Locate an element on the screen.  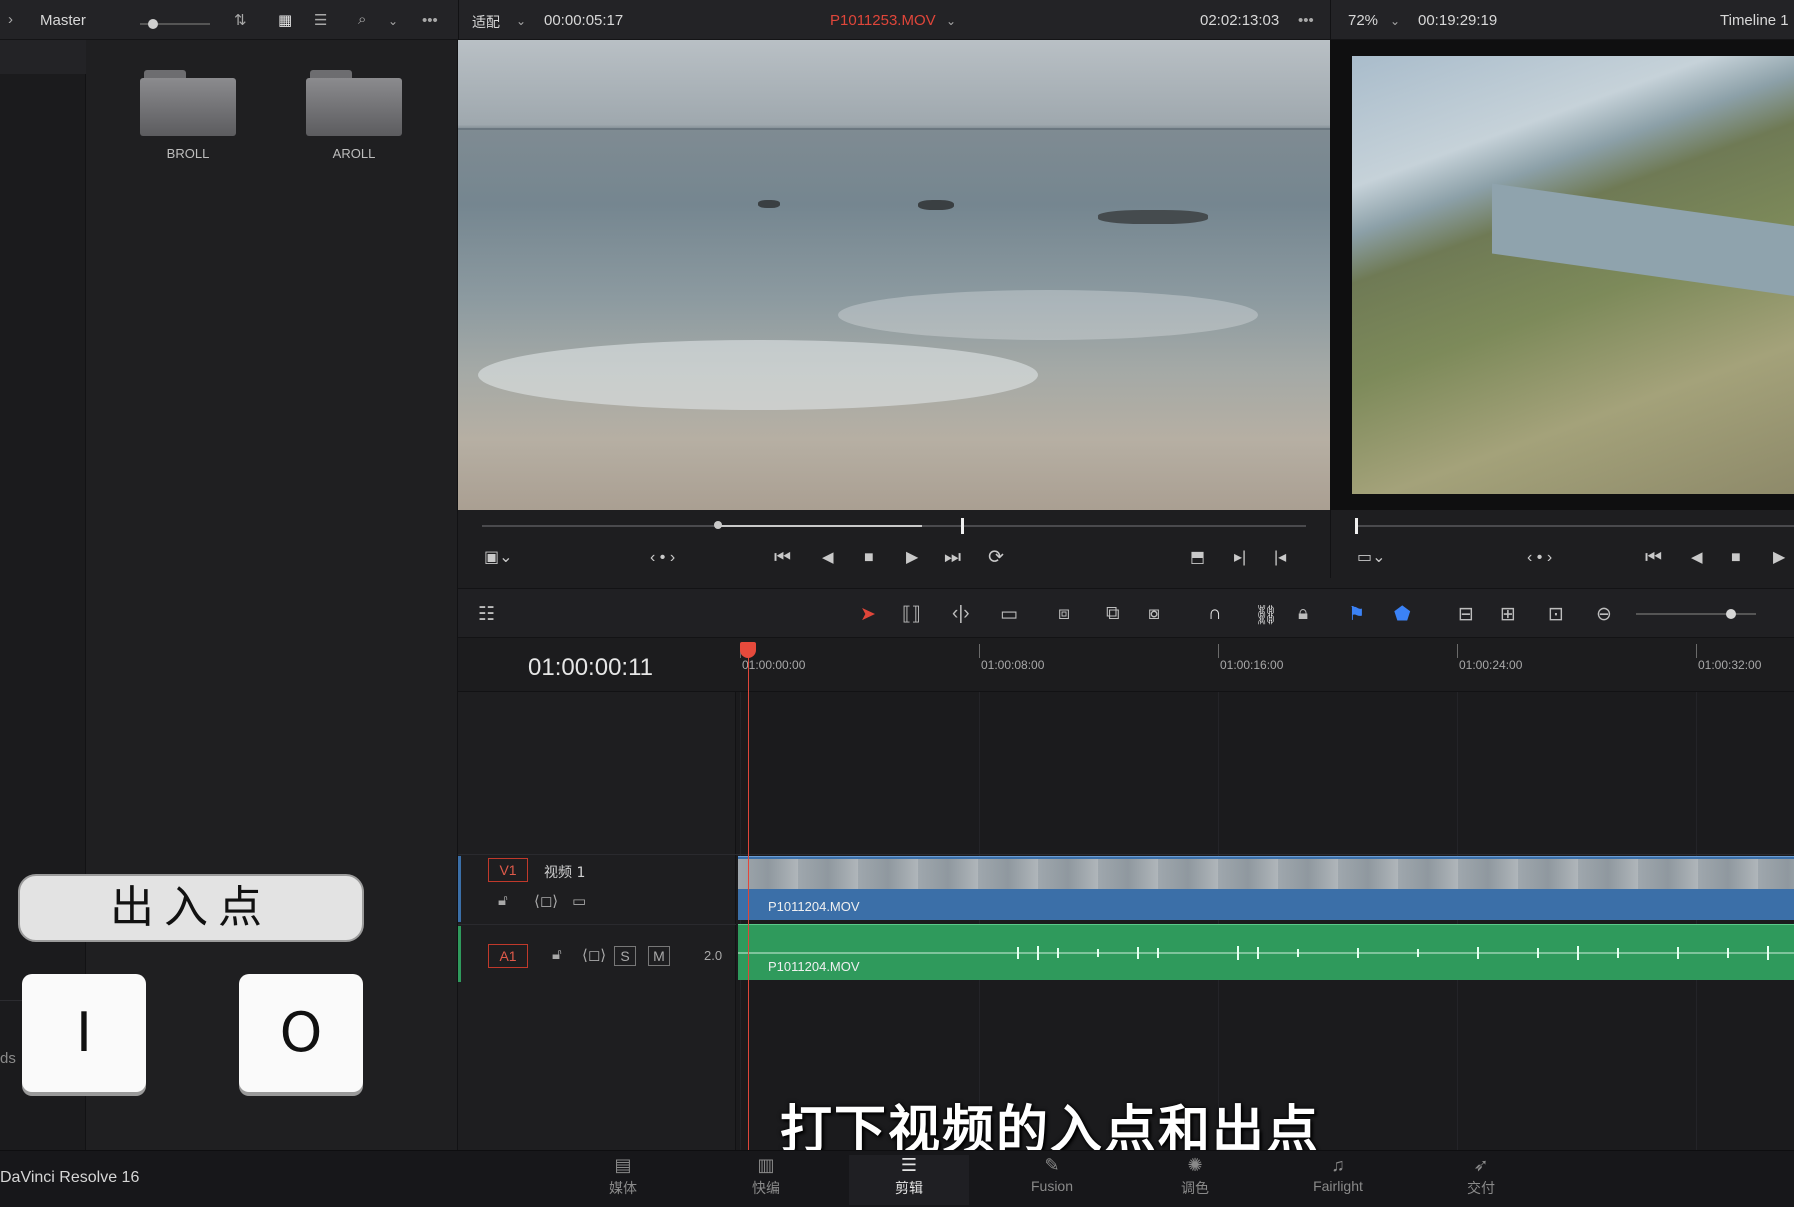
zoom-slider-knob is located at coordinates (1731, 614).